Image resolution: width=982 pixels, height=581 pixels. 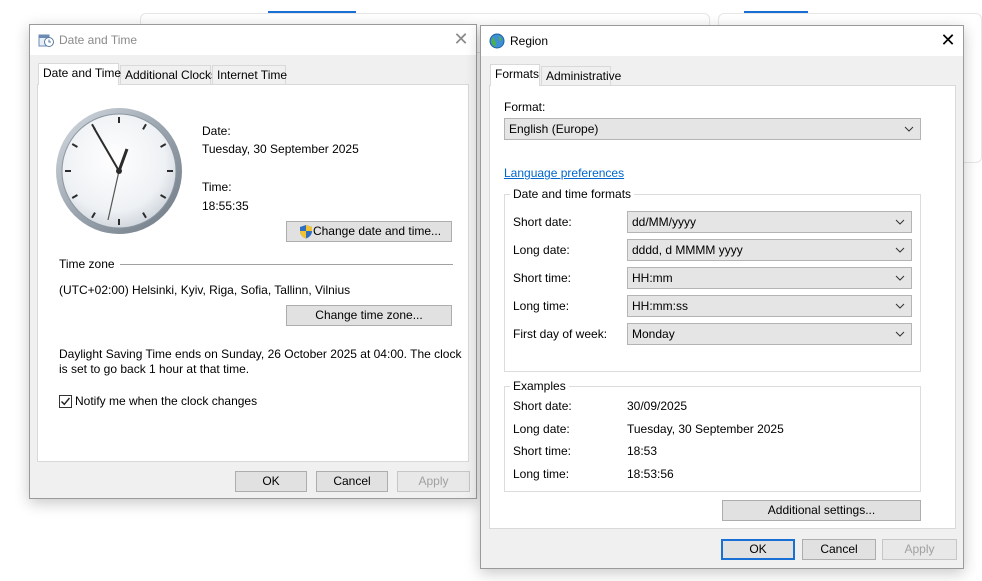 I want to click on long-date-select: dddd, d MMMM yyyy, so click(x=769, y=250).